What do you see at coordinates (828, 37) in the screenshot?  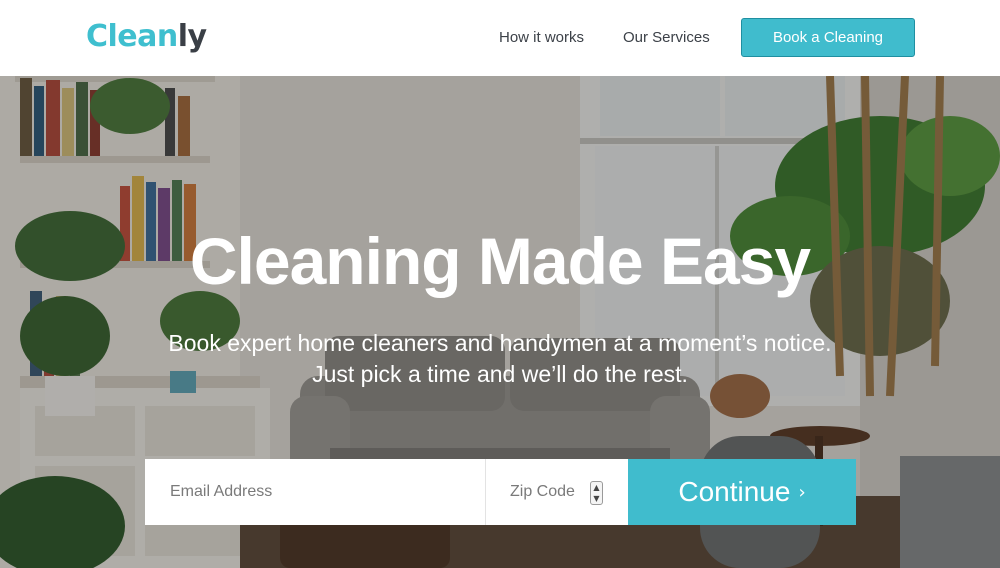 I see `book-cleaning-button: Book a Cleaning` at bounding box center [828, 37].